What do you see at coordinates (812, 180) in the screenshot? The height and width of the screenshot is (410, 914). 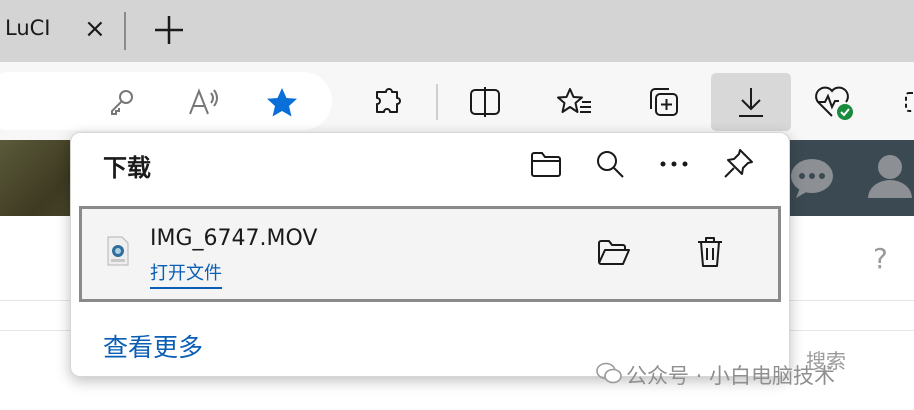 I see `chat-icon` at bounding box center [812, 180].